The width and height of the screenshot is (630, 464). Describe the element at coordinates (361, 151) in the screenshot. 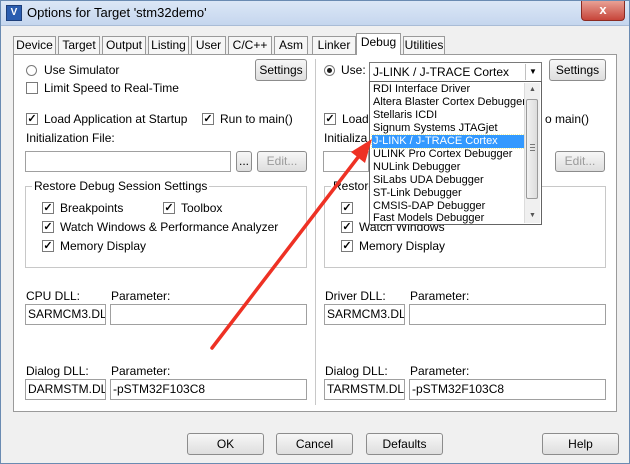

I see `arrow-head` at that location.